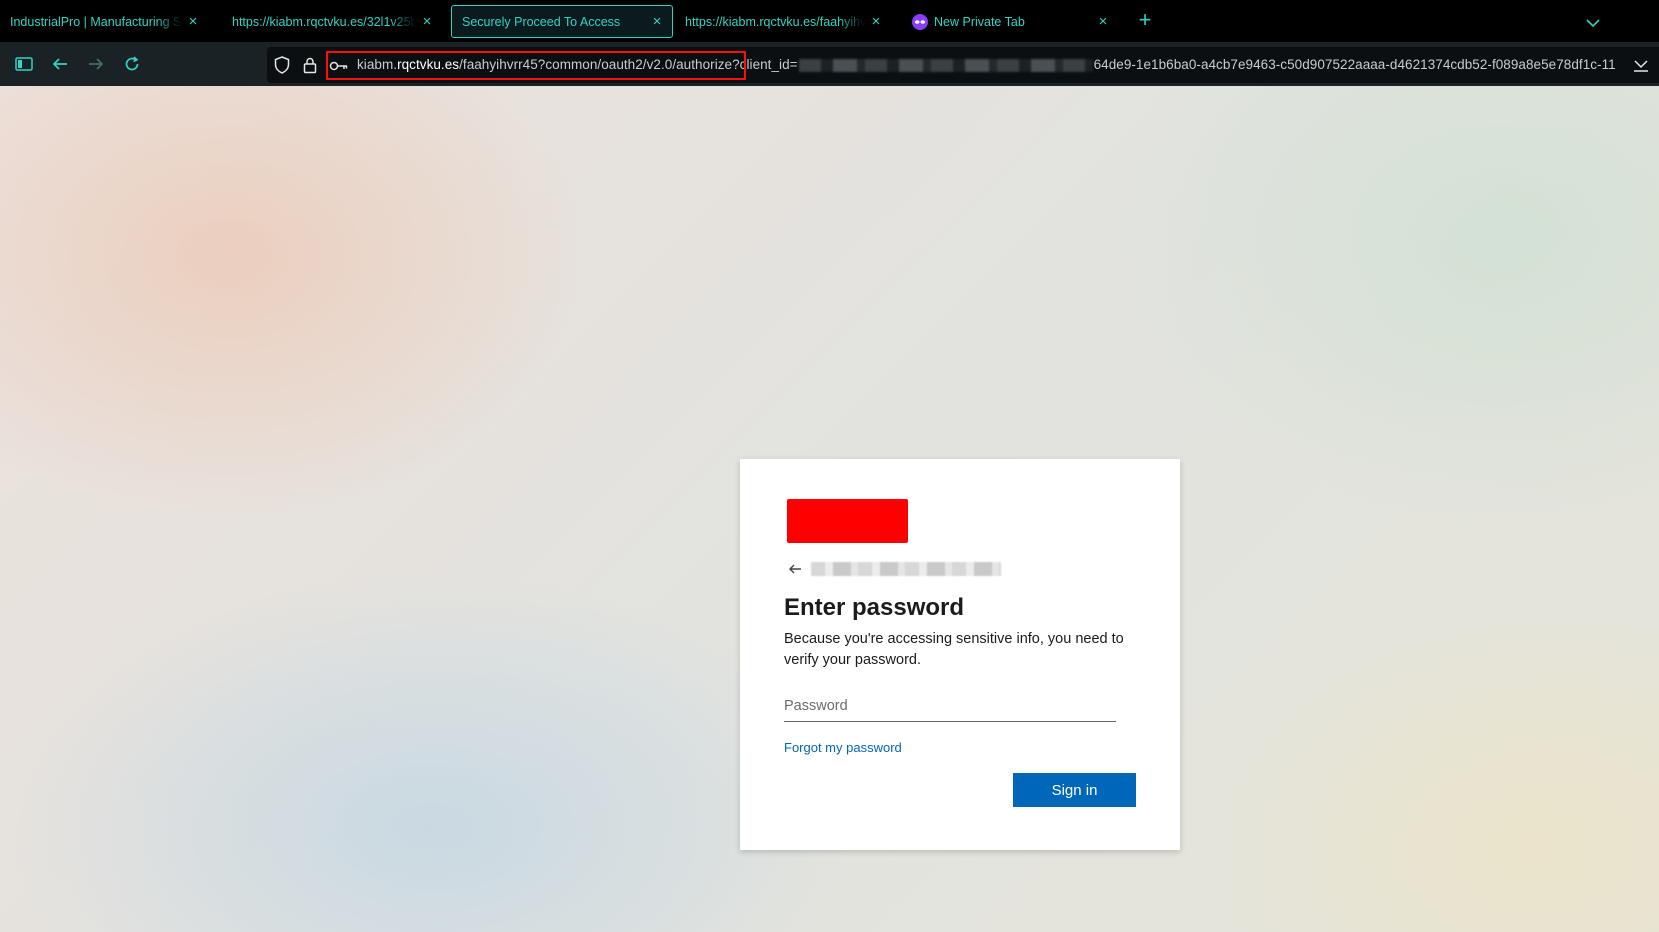 This screenshot has width=1659, height=932. Describe the element at coordinates (96, 21) in the screenshot. I see `tab-title: IndustrialPro | Manufacturing Soluti` at that location.